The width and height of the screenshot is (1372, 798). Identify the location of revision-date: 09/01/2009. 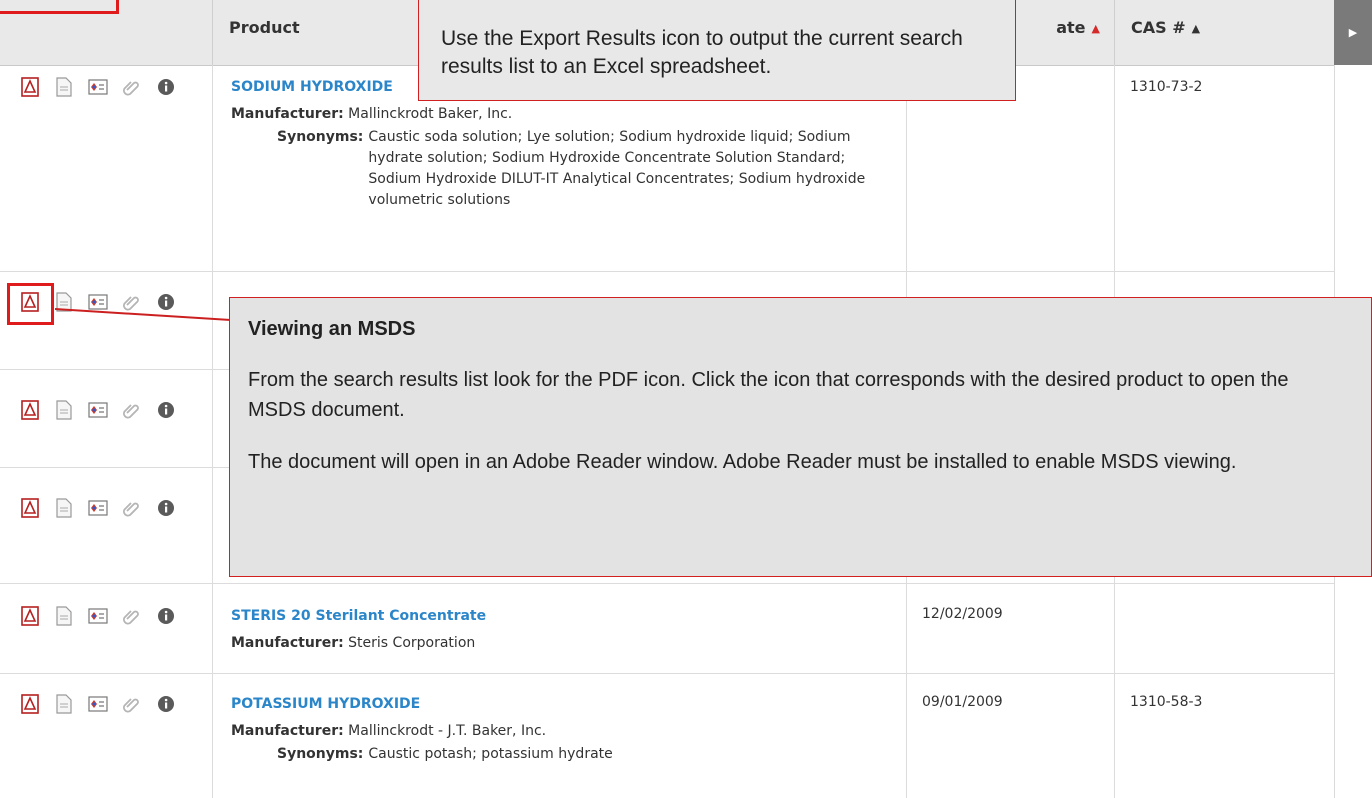
(962, 702).